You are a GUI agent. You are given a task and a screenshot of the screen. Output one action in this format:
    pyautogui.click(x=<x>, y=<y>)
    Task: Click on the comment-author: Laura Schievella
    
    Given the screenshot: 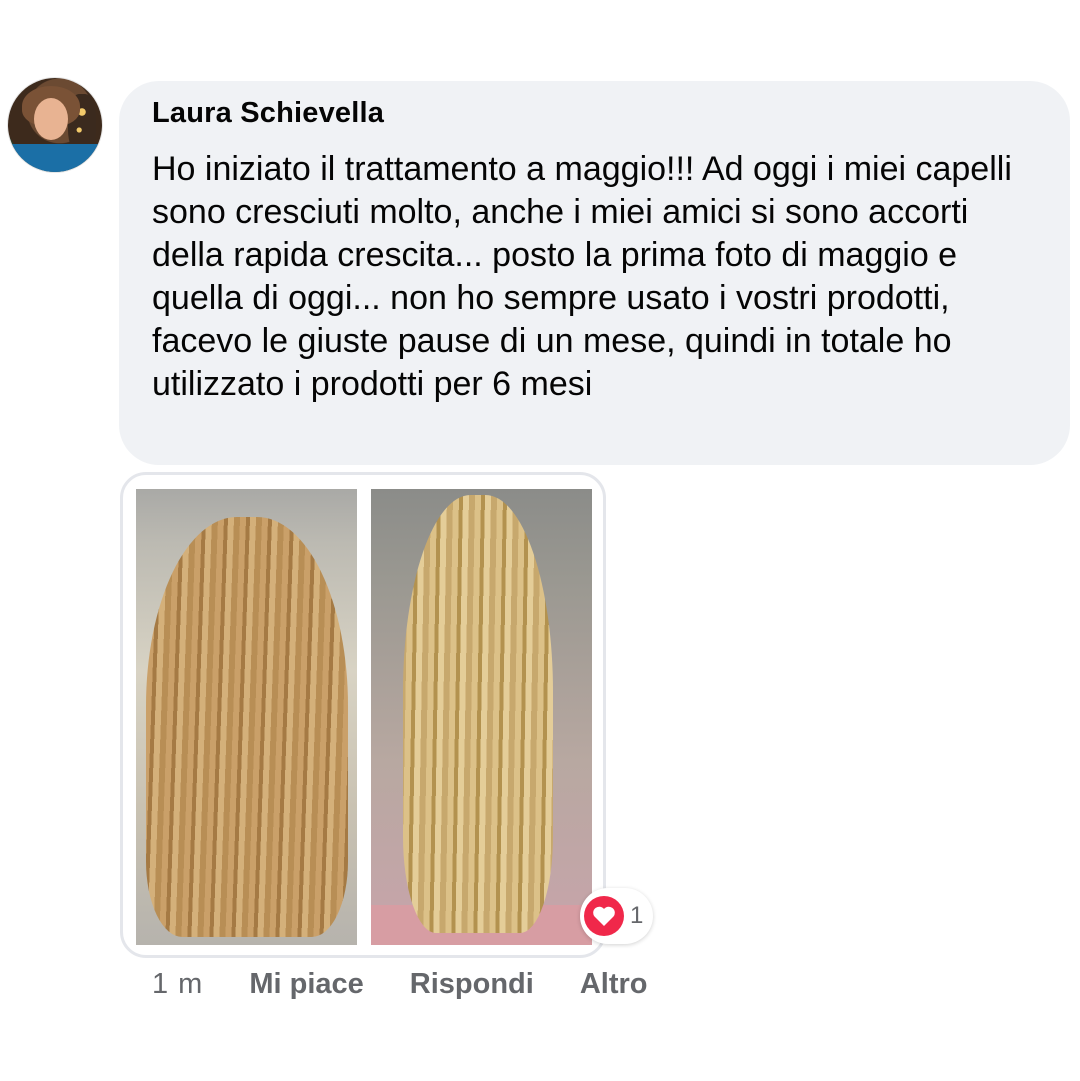 What is the action you would take?
    pyautogui.click(x=594, y=113)
    